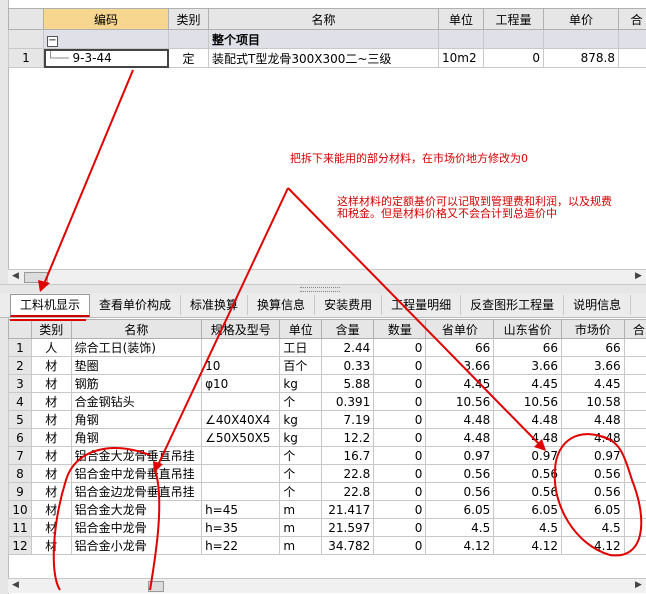 This screenshot has width=646, height=594. I want to click on type-cell: 定, so click(188, 58).